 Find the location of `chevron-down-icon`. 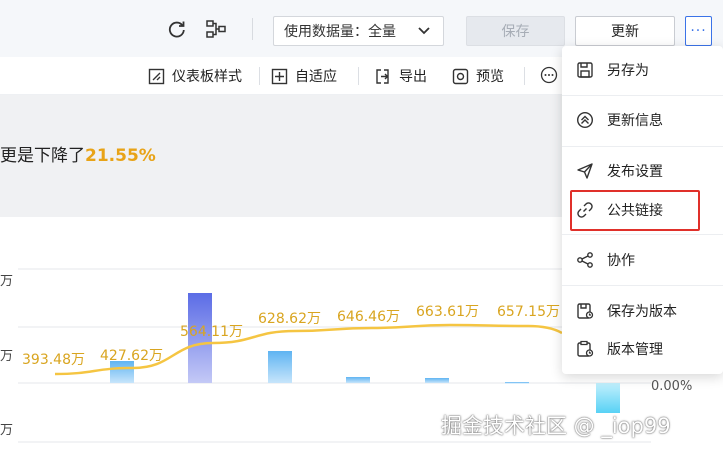

chevron-down-icon is located at coordinates (424, 33).